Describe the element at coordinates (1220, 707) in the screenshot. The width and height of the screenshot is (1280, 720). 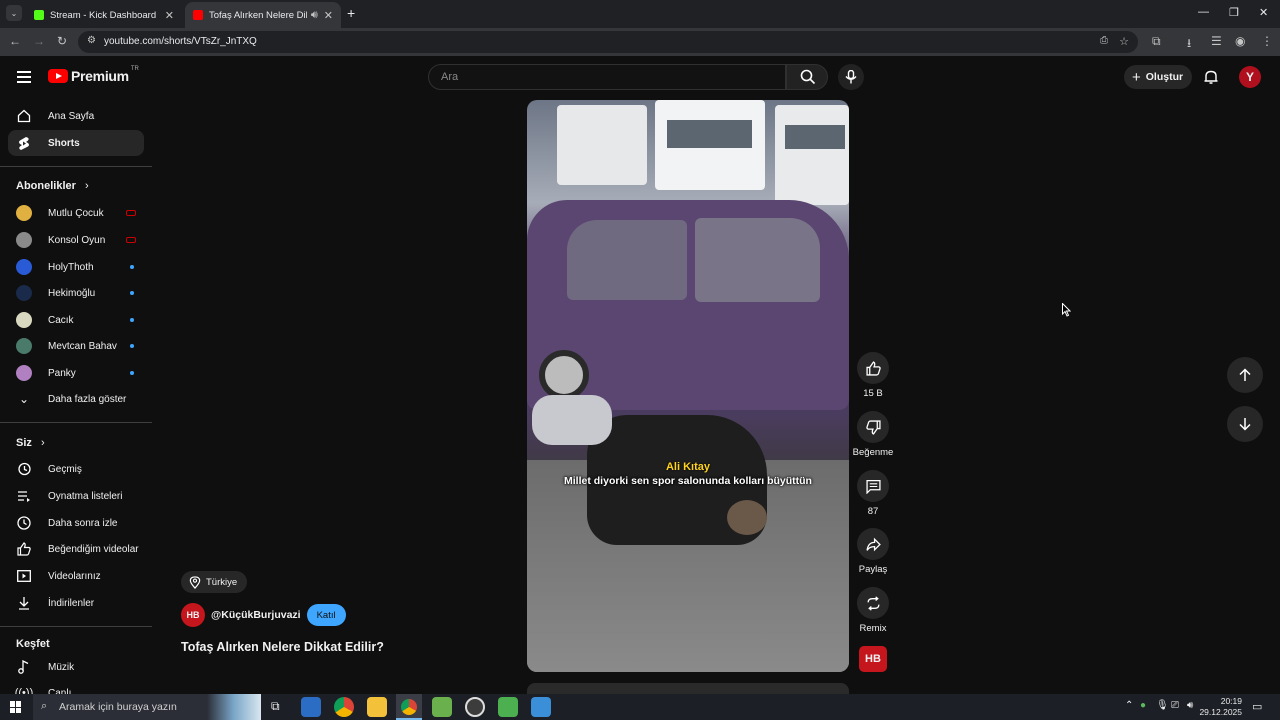
I see `taskbar-clock: 20:19 29.12.2025` at that location.